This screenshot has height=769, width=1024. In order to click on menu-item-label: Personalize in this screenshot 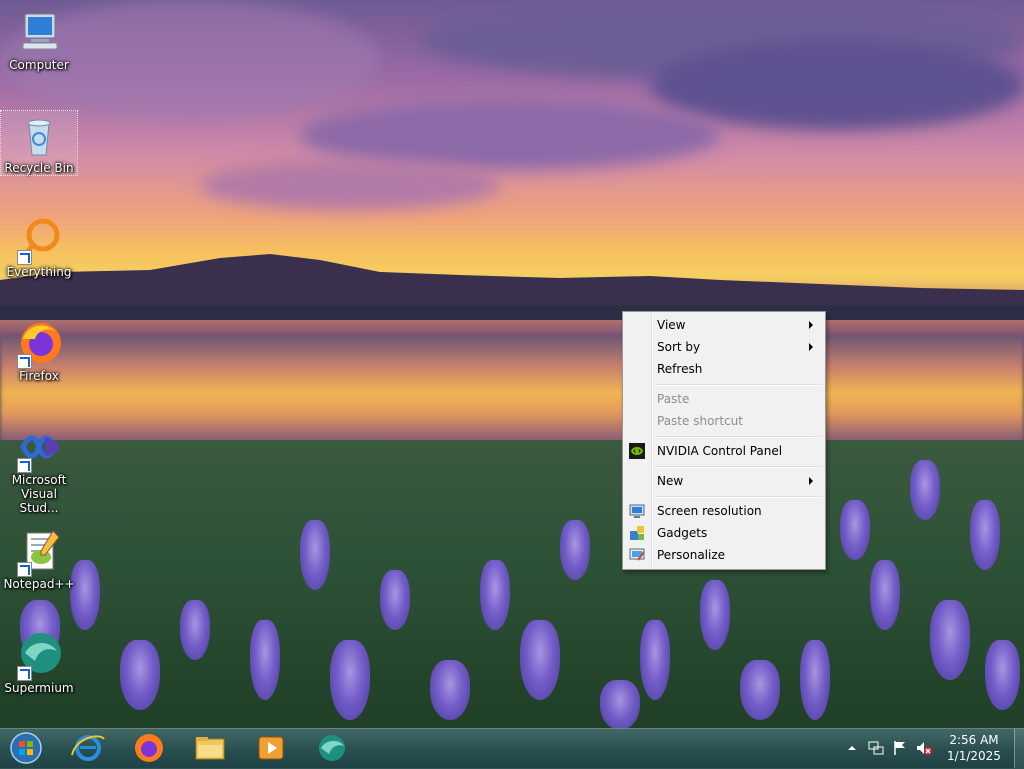, I will do `click(691, 555)`.